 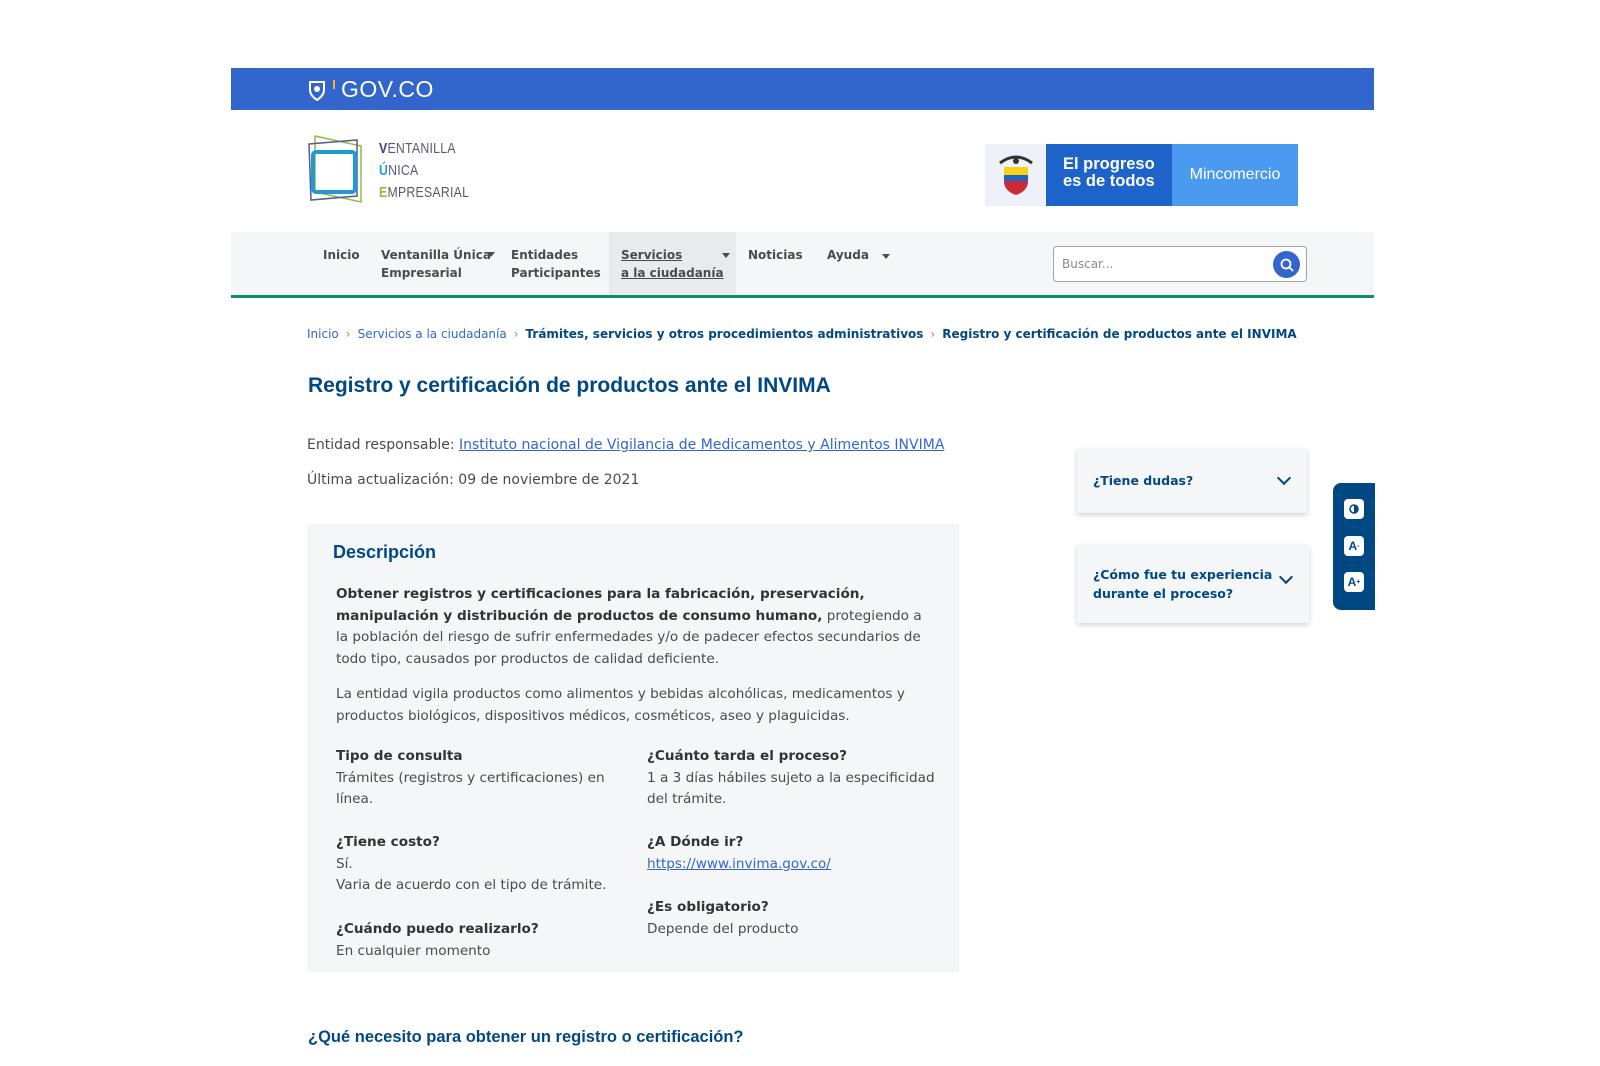 I want to click on search-icon, so click(x=1287, y=265).